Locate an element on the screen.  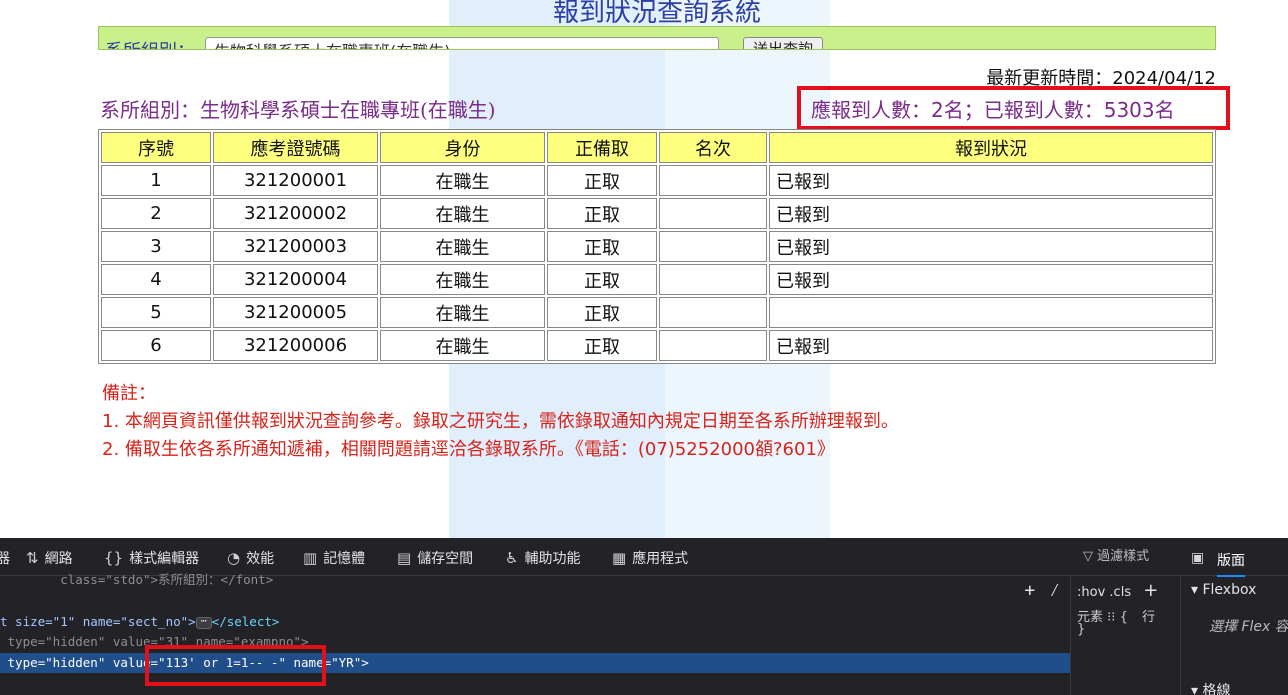
add-rule-icon: + is located at coordinates (1150, 590).